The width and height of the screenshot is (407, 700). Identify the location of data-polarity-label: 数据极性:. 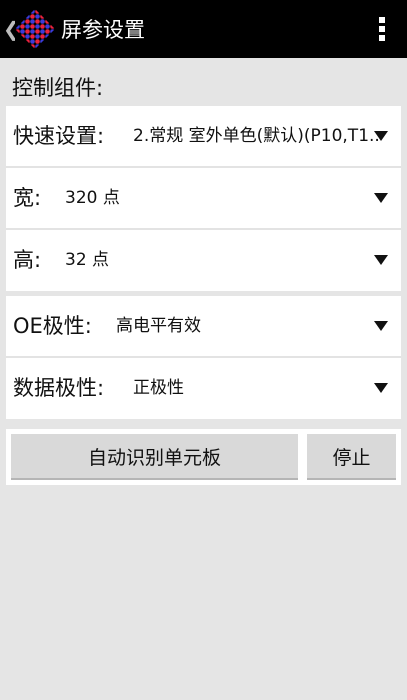
(59, 388).